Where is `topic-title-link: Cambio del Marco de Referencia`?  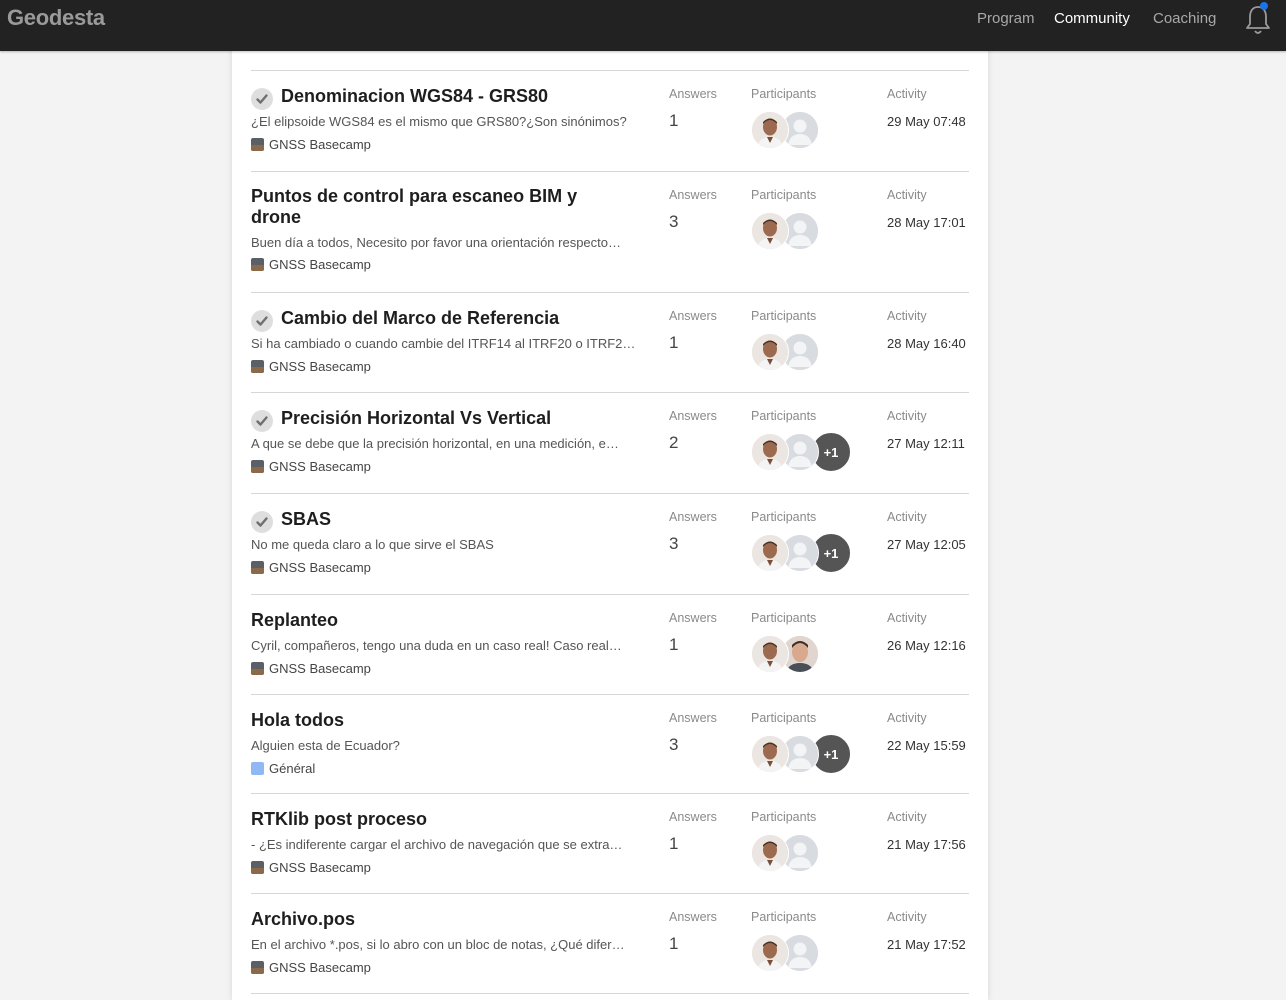
topic-title-link: Cambio del Marco de Referencia is located at coordinates (420, 318).